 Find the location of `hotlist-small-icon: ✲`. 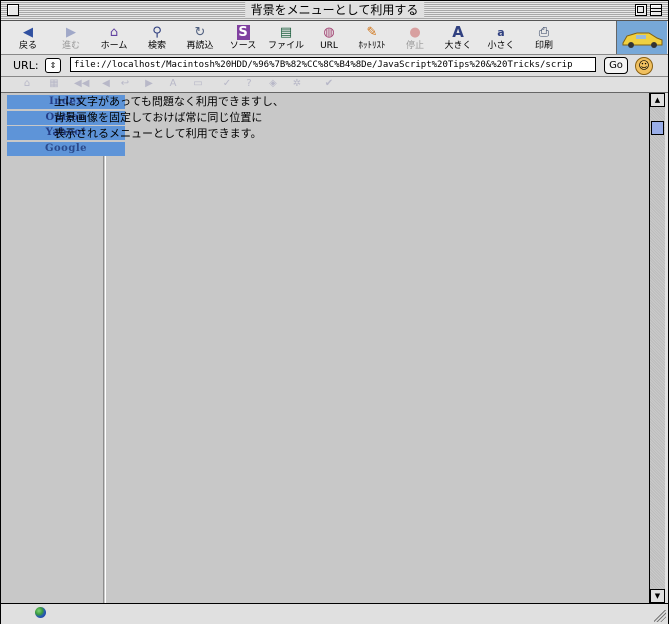

hotlist-small-icon: ✲ is located at coordinates (297, 84).